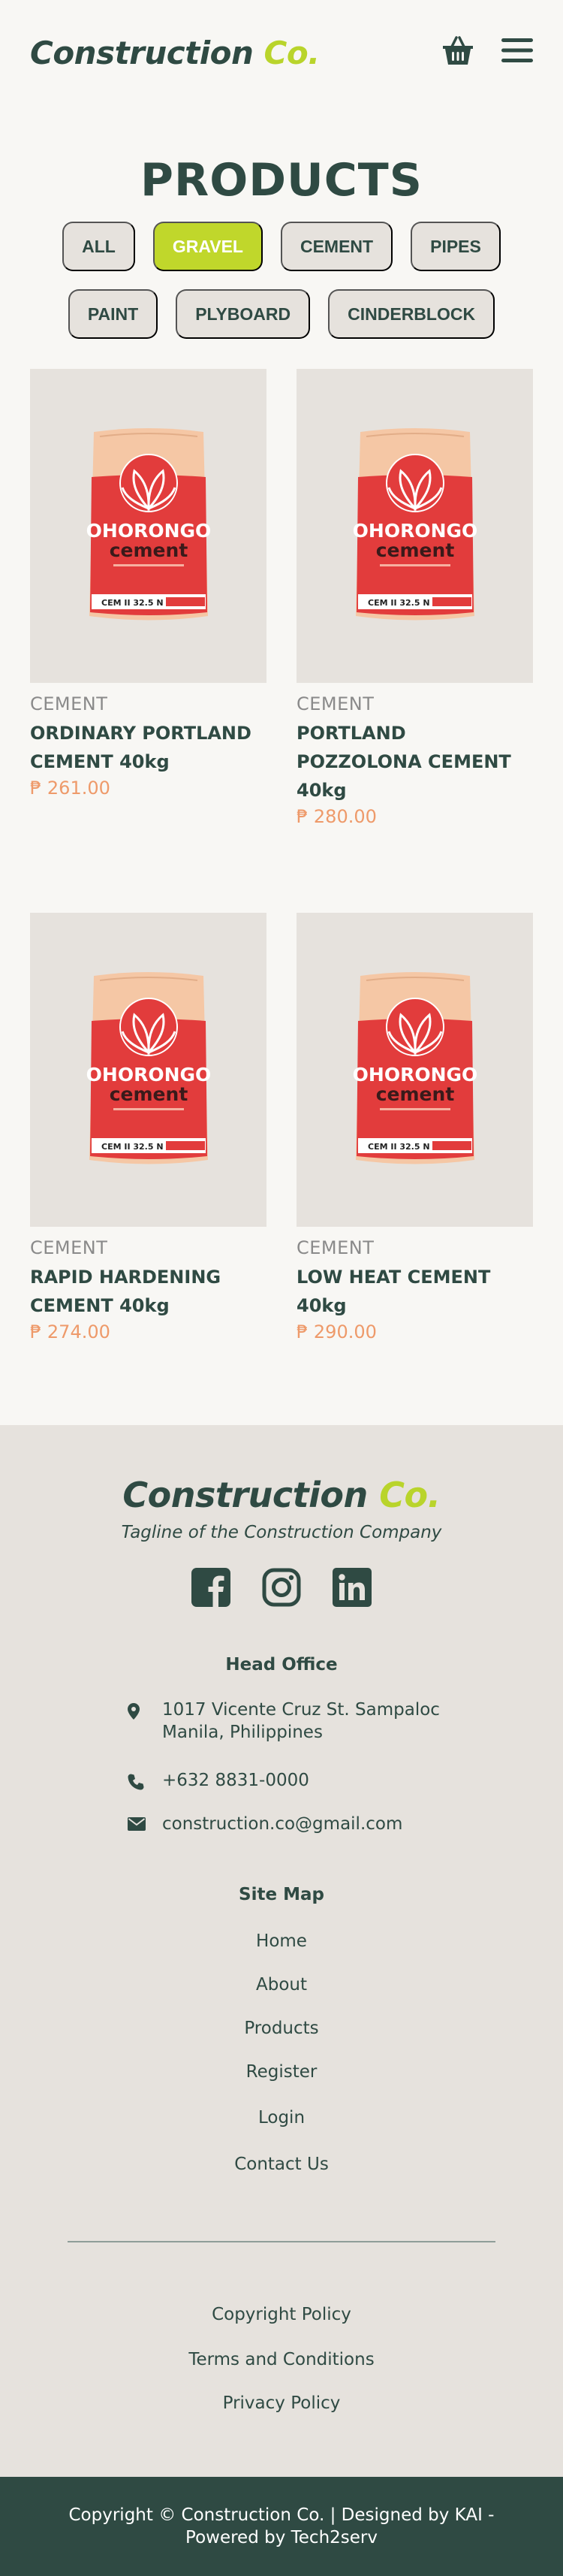 Image resolution: width=563 pixels, height=2576 pixels. Describe the element at coordinates (281, 2314) in the screenshot. I see `copyright-policy-link: Copyright Policy` at that location.